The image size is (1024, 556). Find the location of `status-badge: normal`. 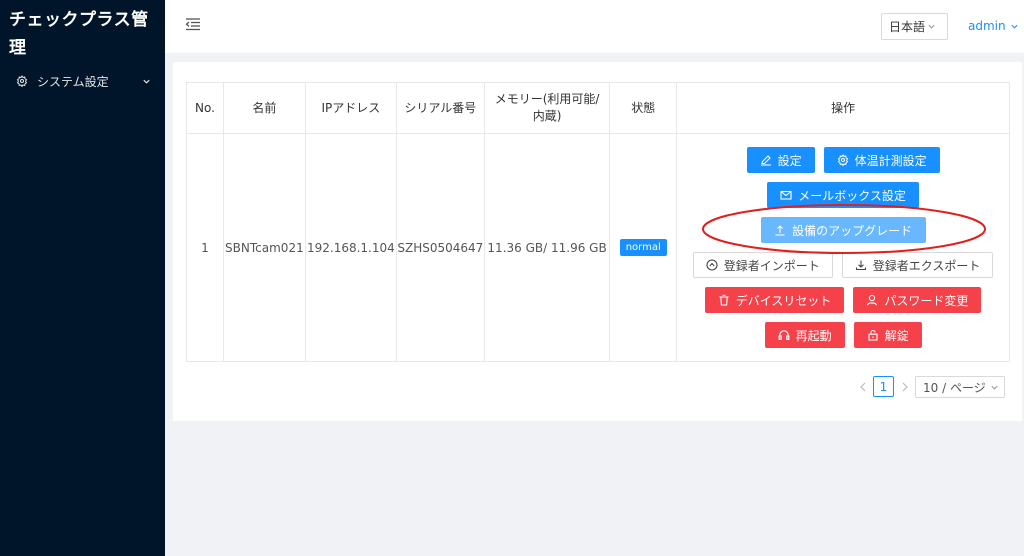

status-badge: normal is located at coordinates (643, 247).